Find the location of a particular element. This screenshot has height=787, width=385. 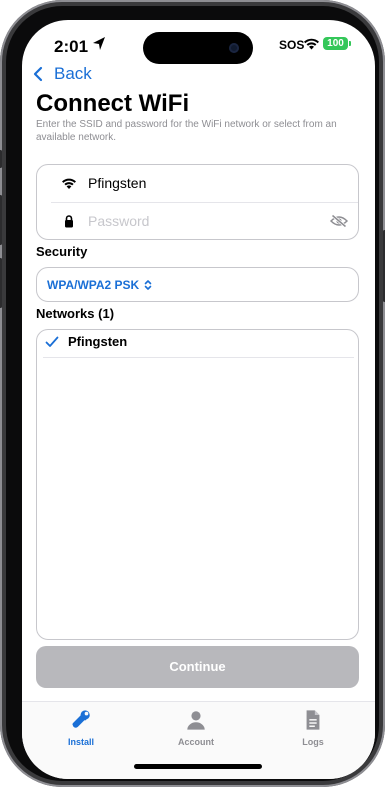

side-button is located at coordinates (1, 159).